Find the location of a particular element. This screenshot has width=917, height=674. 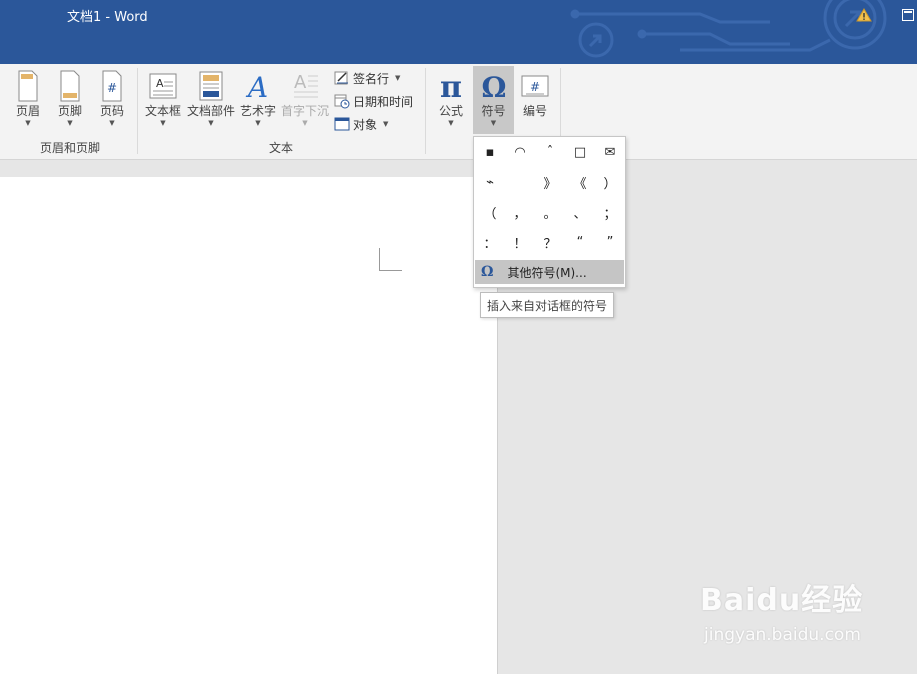

symbol-cell: 。 is located at coordinates (550, 212).